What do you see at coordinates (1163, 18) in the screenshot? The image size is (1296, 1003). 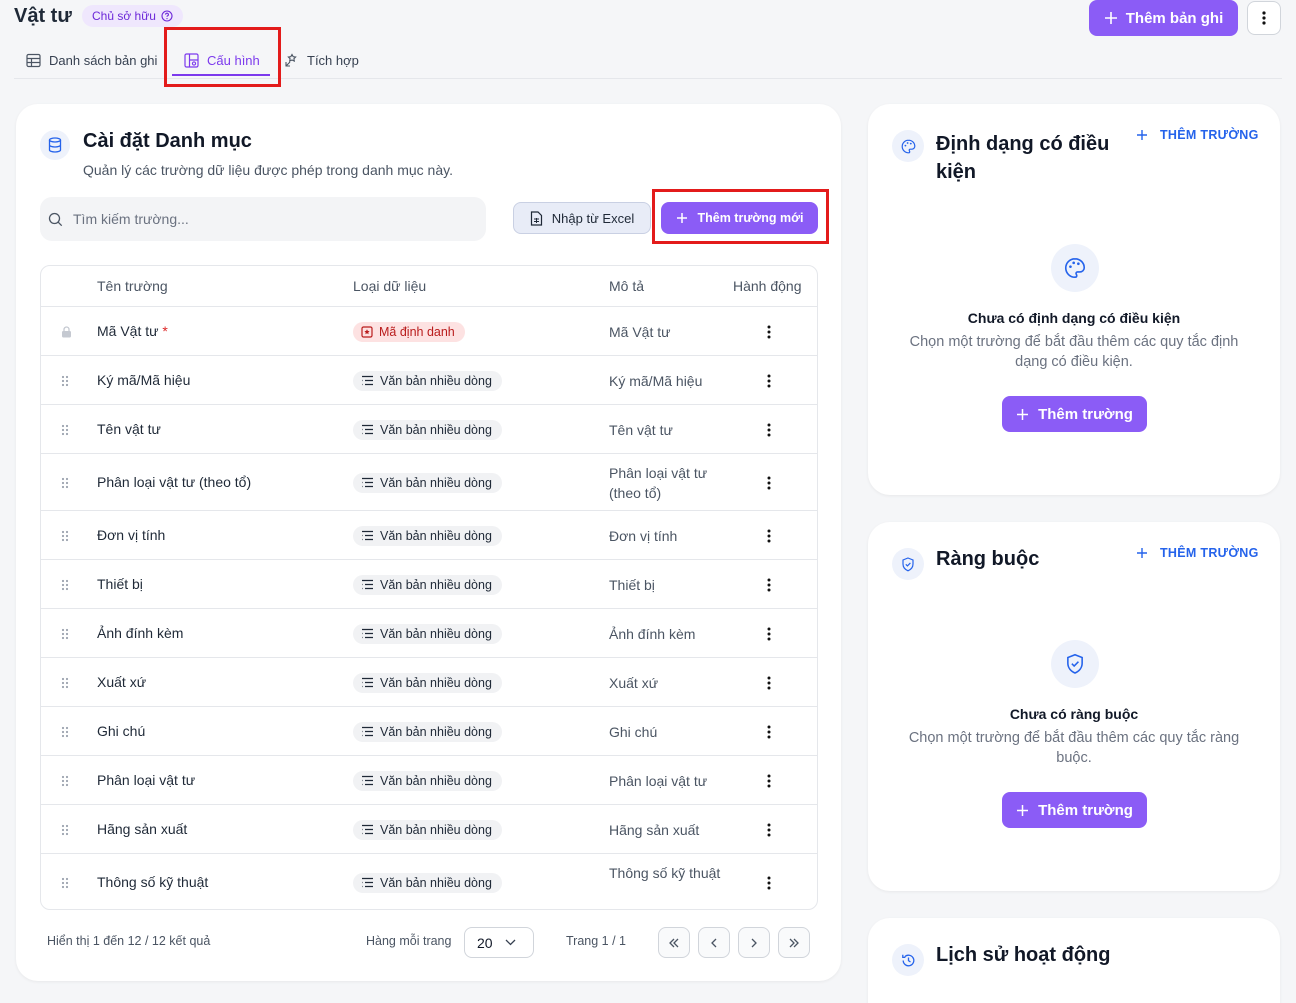 I see `add-record-button: Thêm bản ghi` at bounding box center [1163, 18].